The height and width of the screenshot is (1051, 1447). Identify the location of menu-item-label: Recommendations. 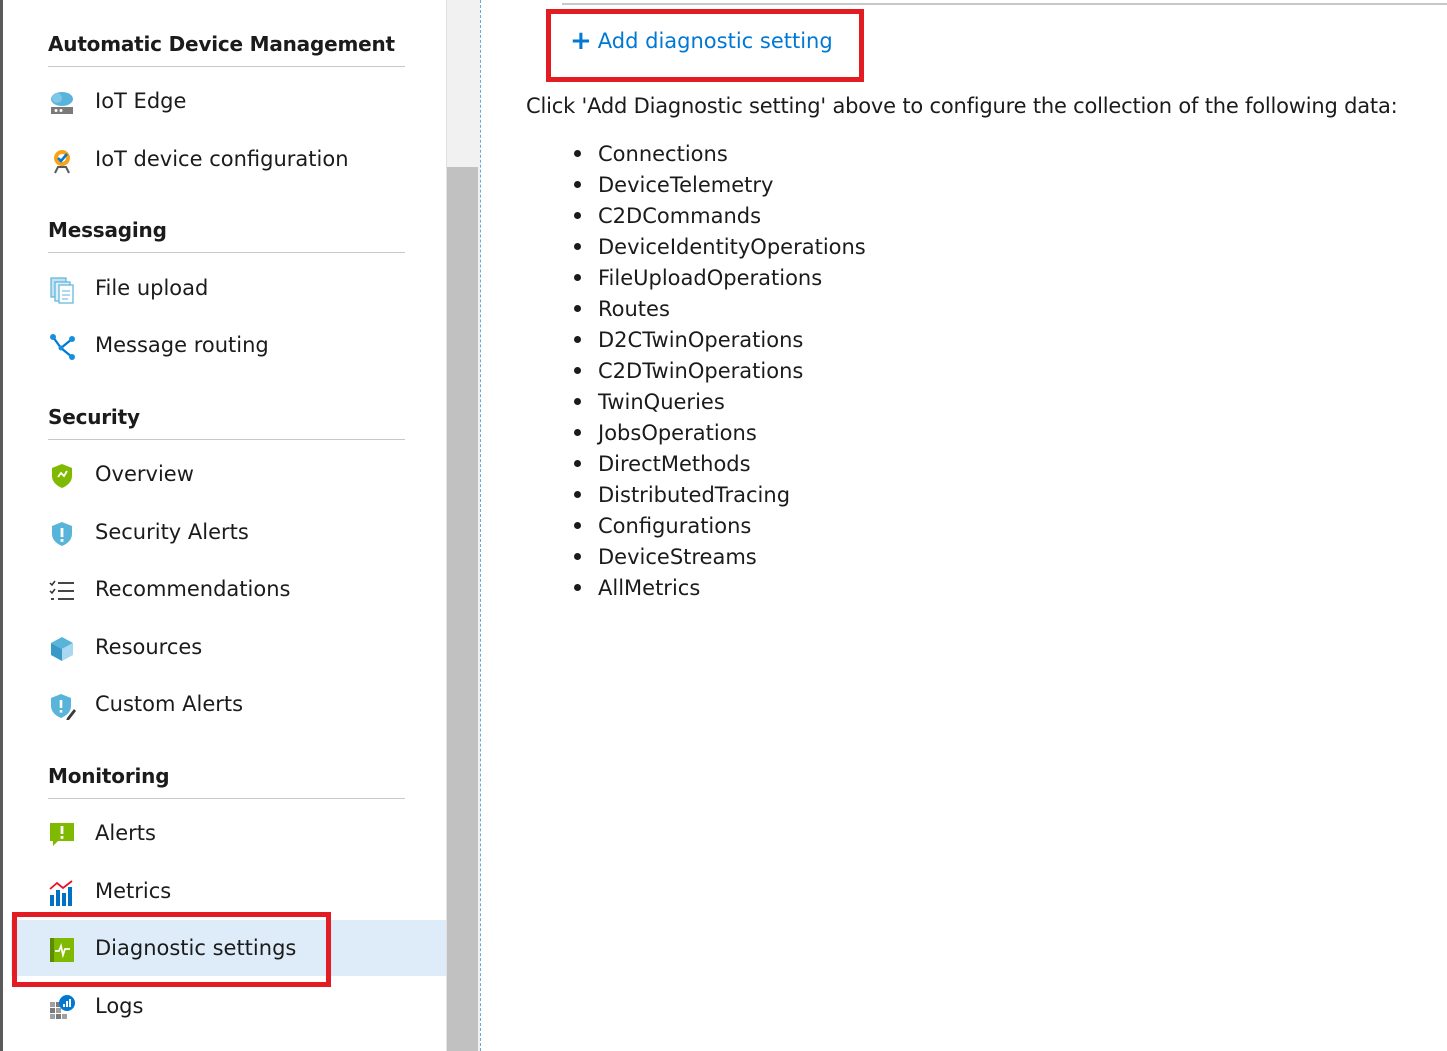
(193, 589).